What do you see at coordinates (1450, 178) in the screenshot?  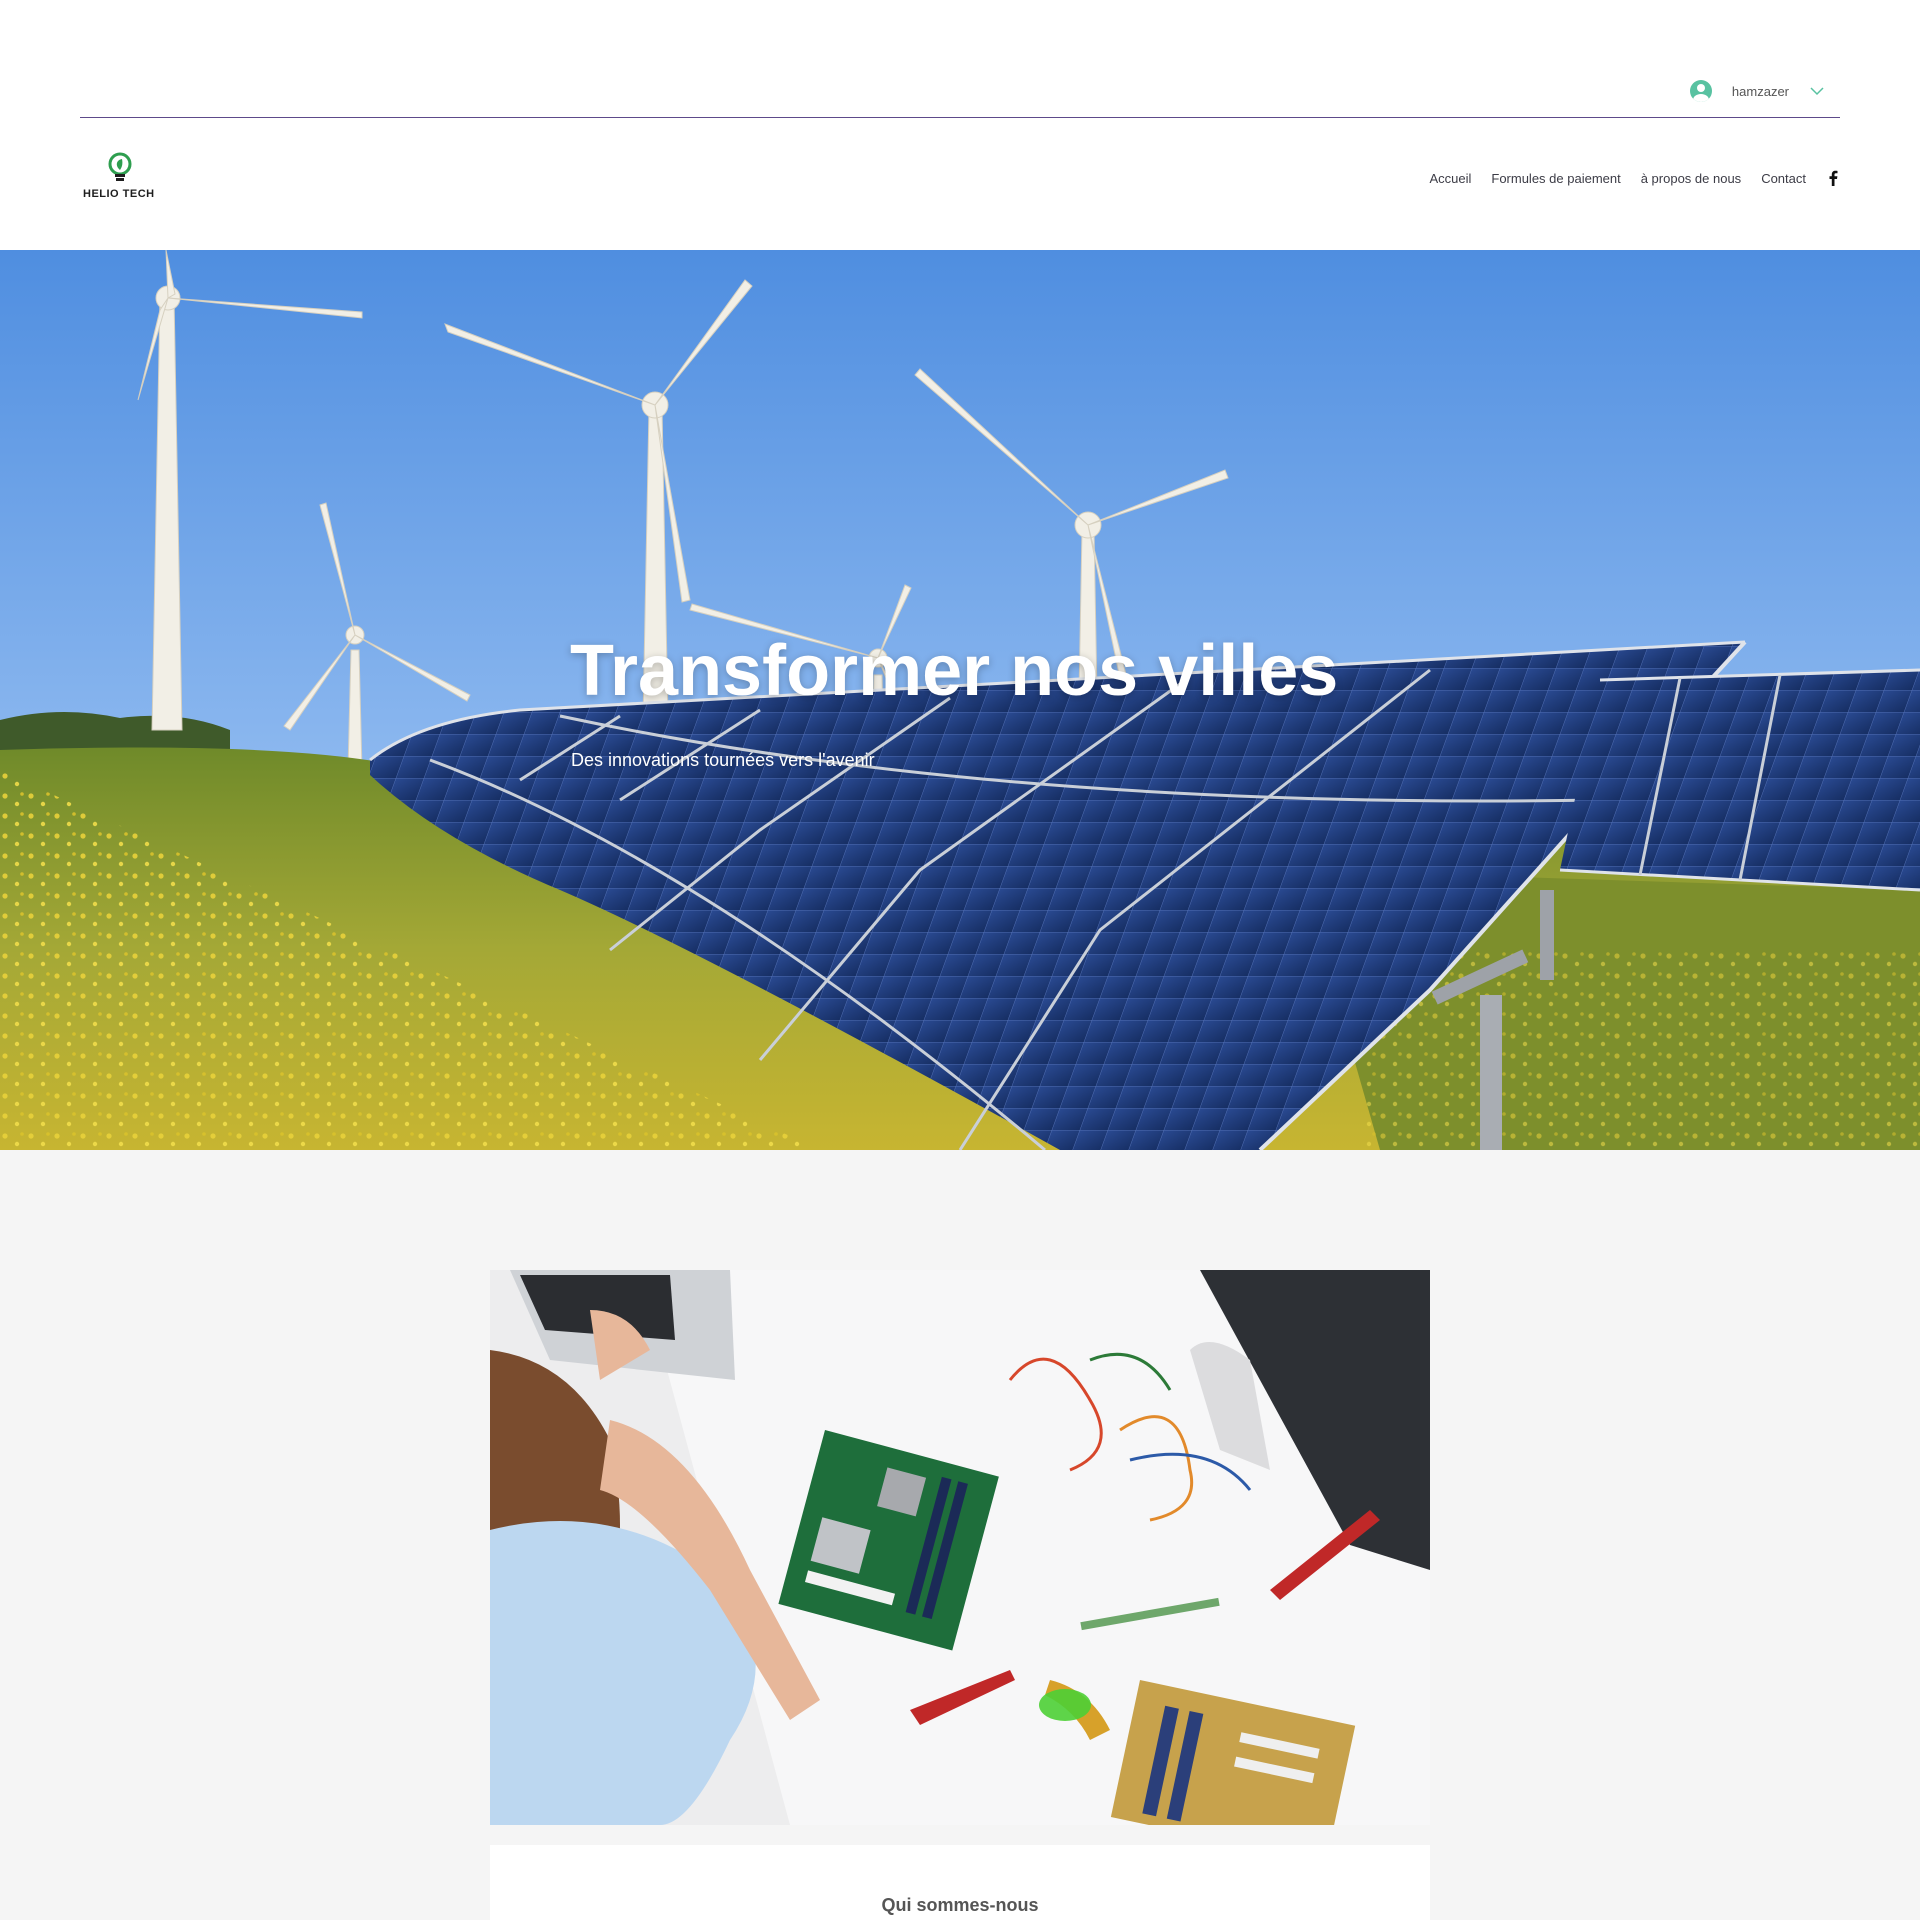 I see `nav-item-accueil: Accueil` at bounding box center [1450, 178].